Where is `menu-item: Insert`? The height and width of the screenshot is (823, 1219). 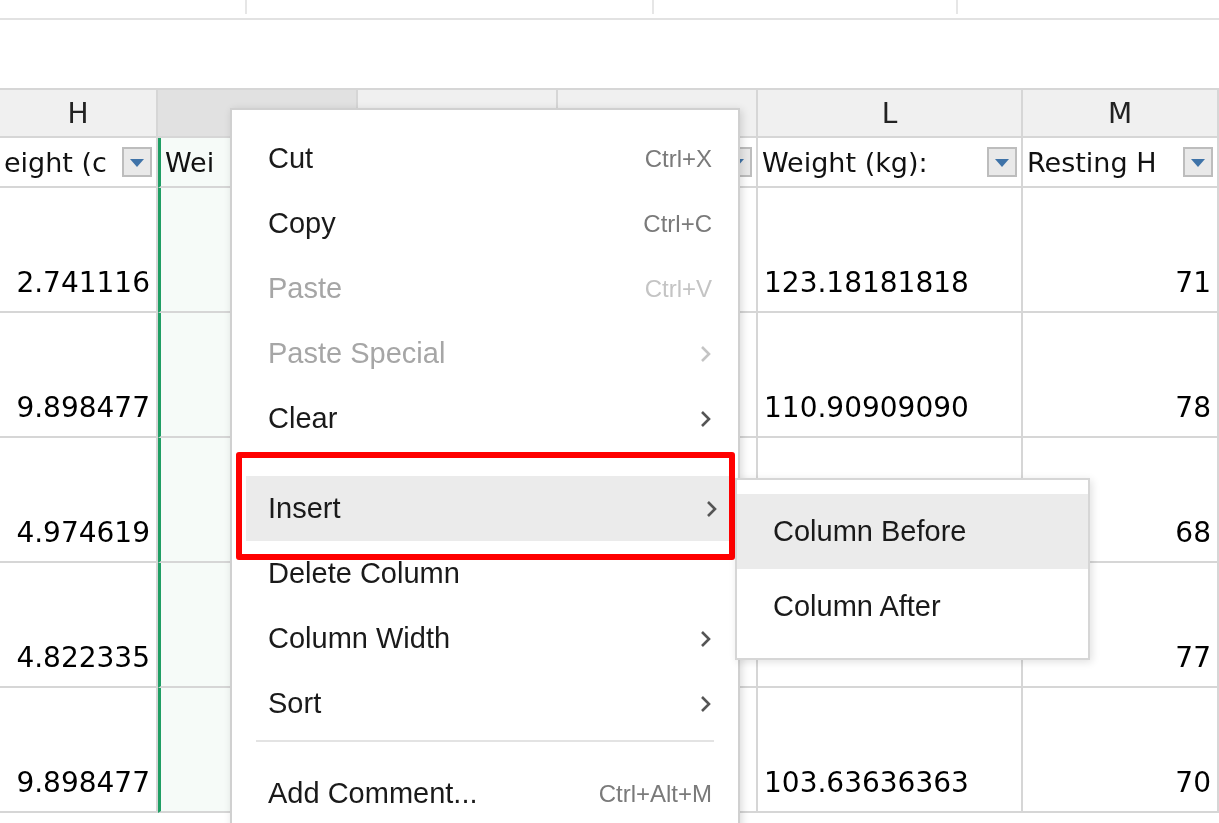 menu-item: Insert is located at coordinates (488, 508).